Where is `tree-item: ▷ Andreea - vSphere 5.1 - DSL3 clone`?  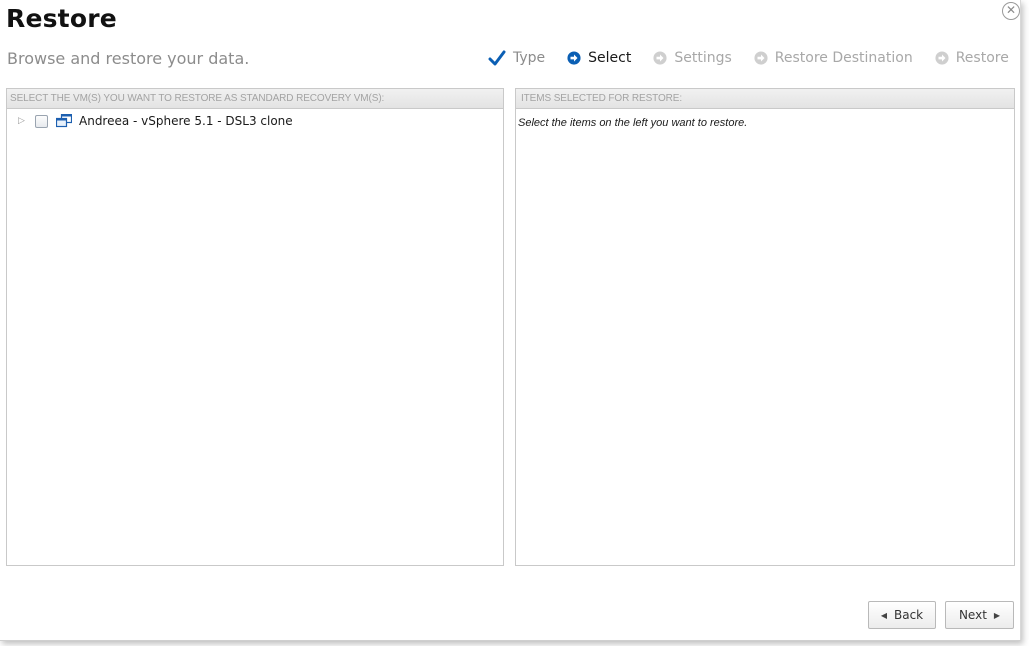
tree-item: ▷ Andreea - vSphere 5.1 - DSL3 clone is located at coordinates (255, 121).